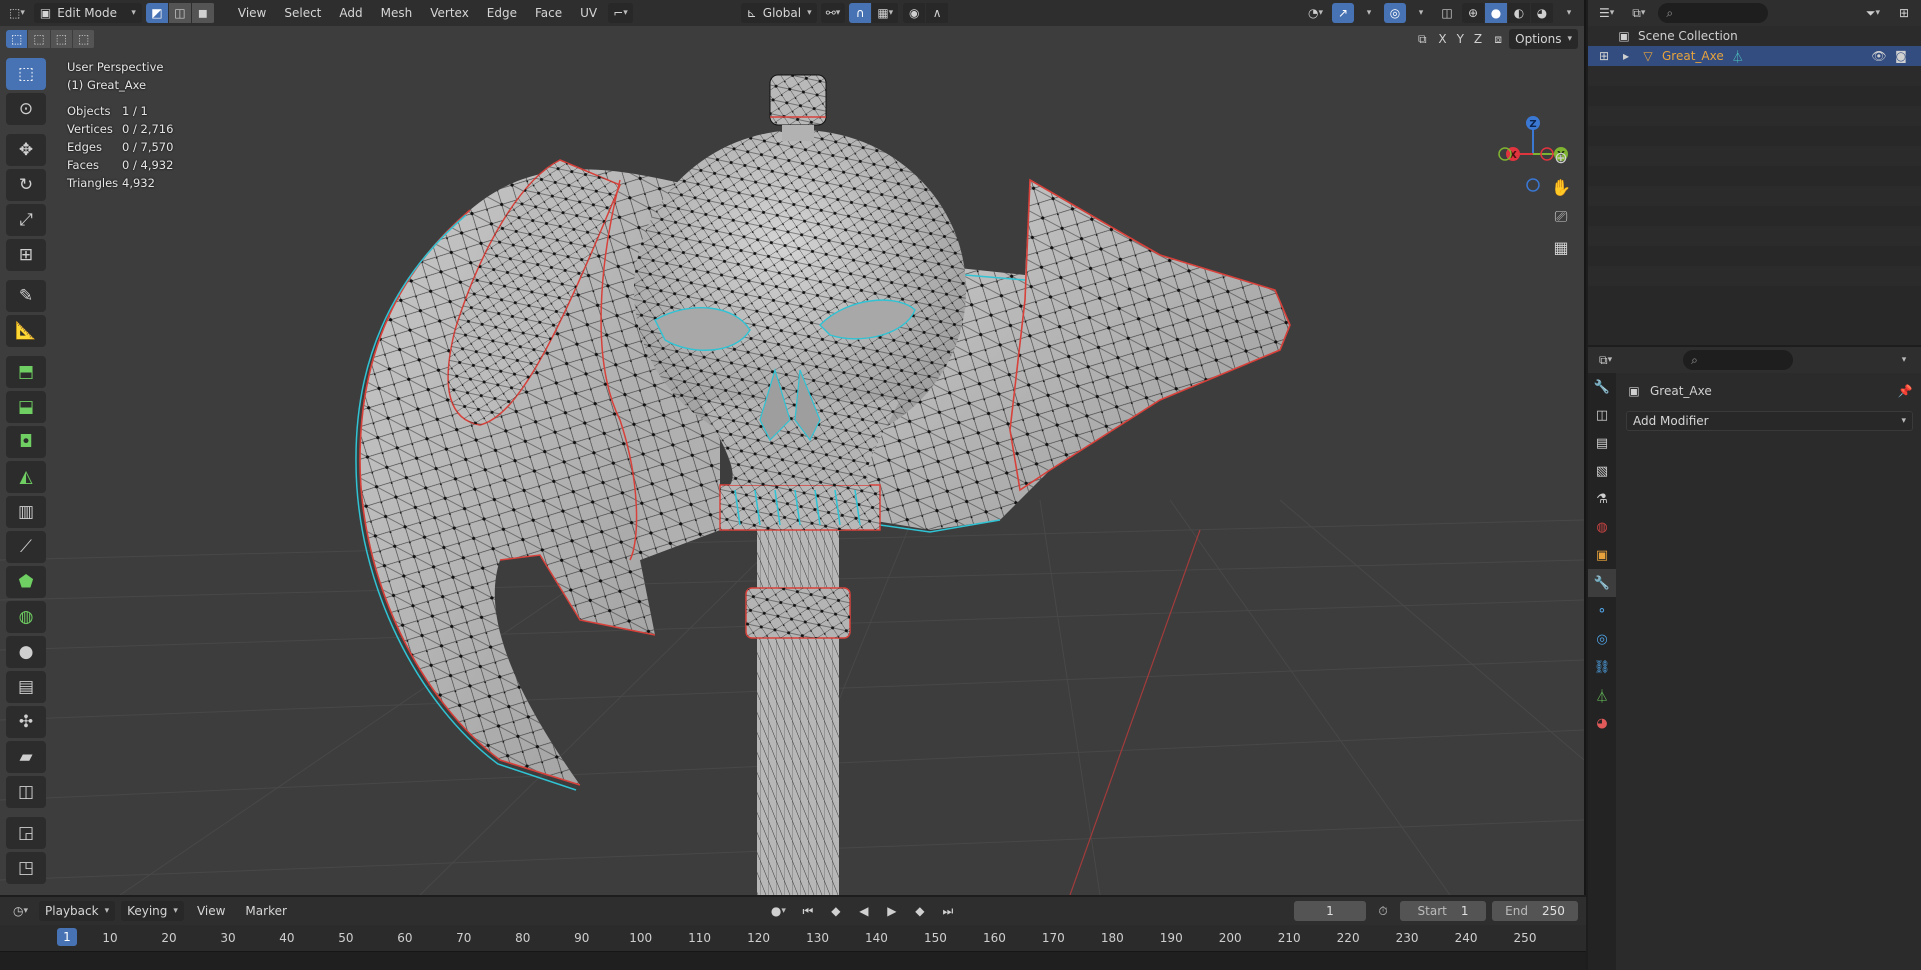 Image resolution: width=1921 pixels, height=970 pixels. I want to click on annotate-tool-icon: ✎, so click(26, 296).